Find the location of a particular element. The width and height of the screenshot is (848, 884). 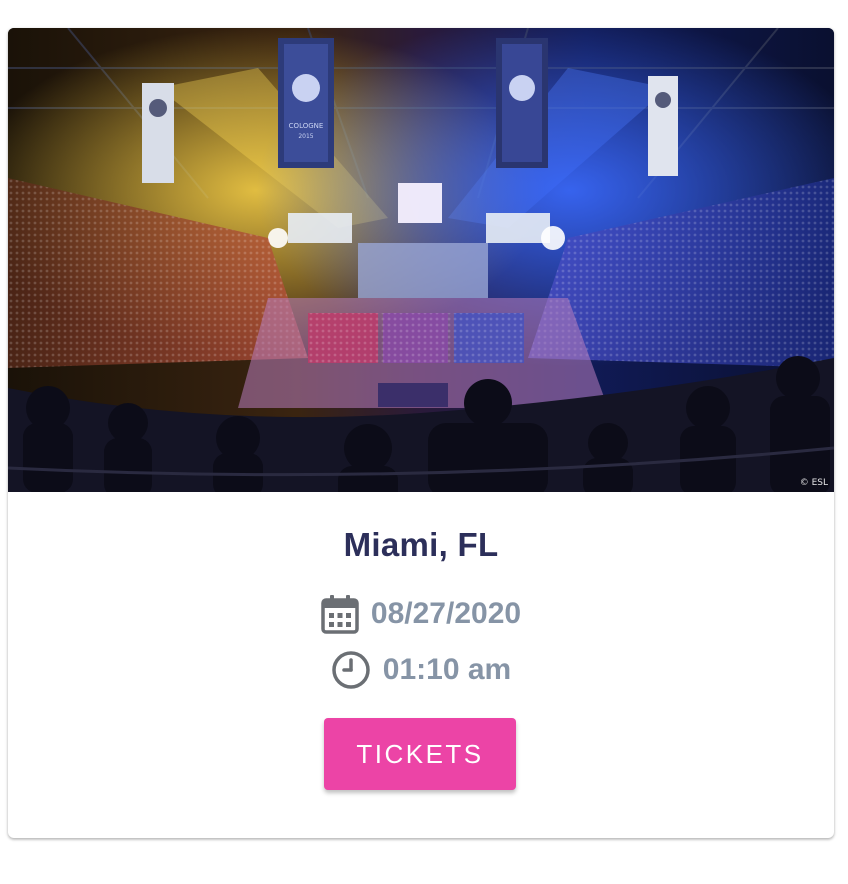

event-time-row: 01:10 am is located at coordinates (421, 670).